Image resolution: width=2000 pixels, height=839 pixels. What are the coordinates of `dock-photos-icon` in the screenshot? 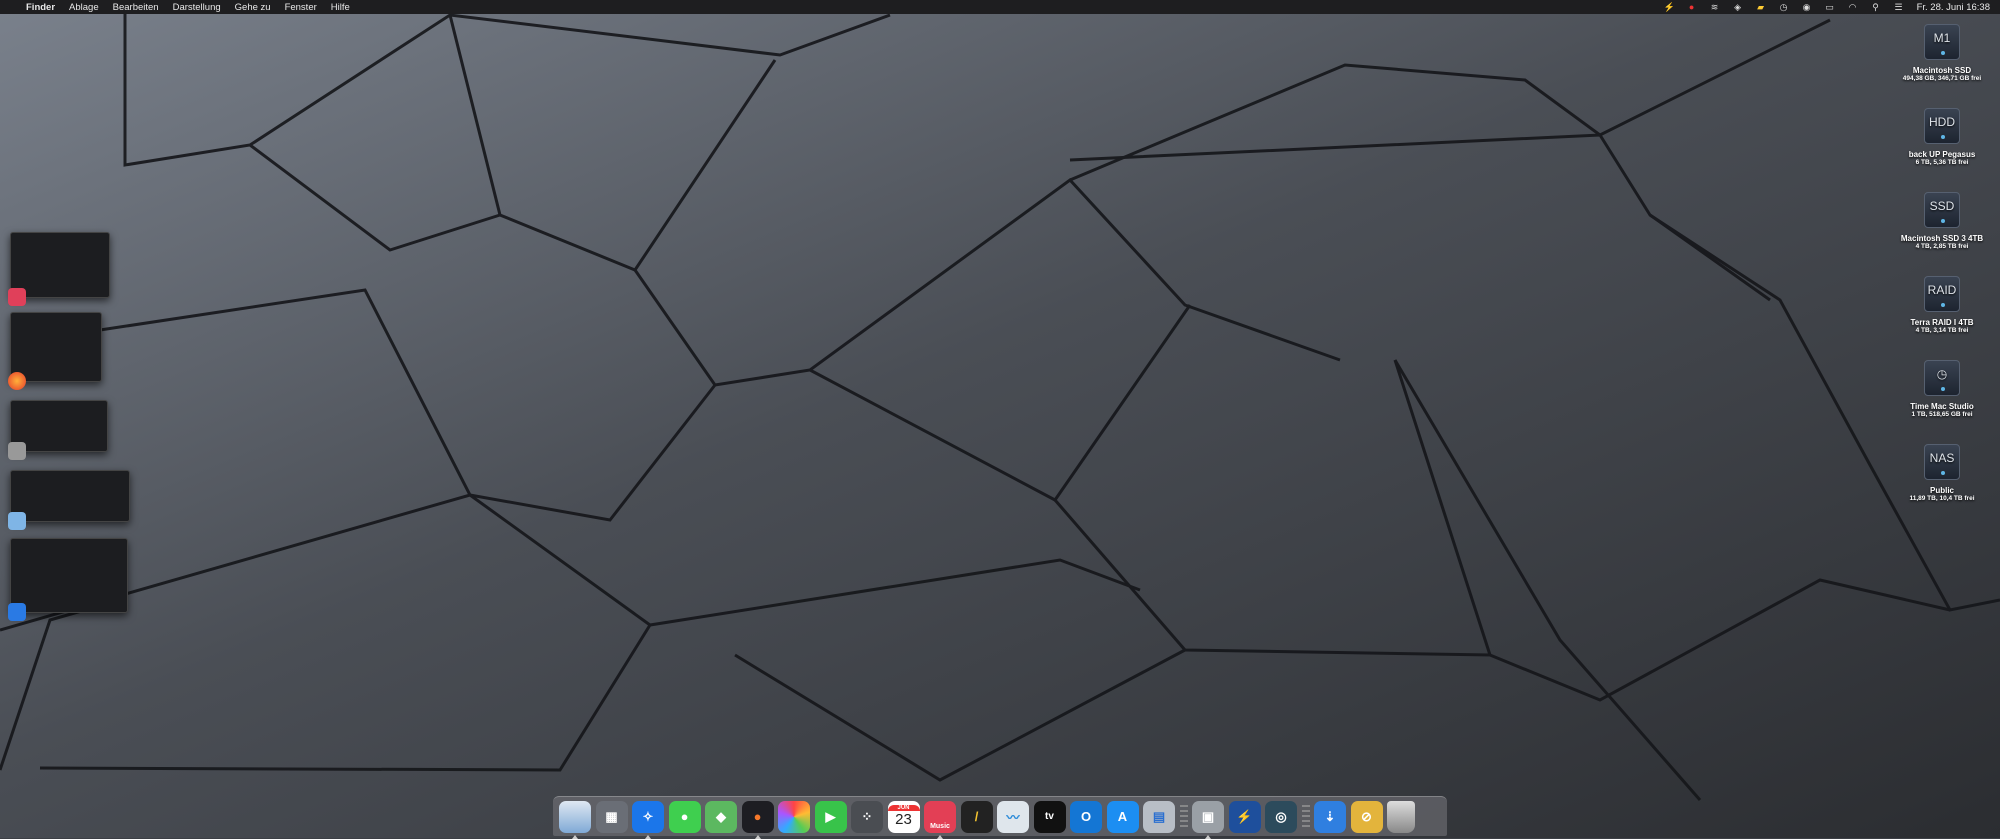 It's located at (794, 816).